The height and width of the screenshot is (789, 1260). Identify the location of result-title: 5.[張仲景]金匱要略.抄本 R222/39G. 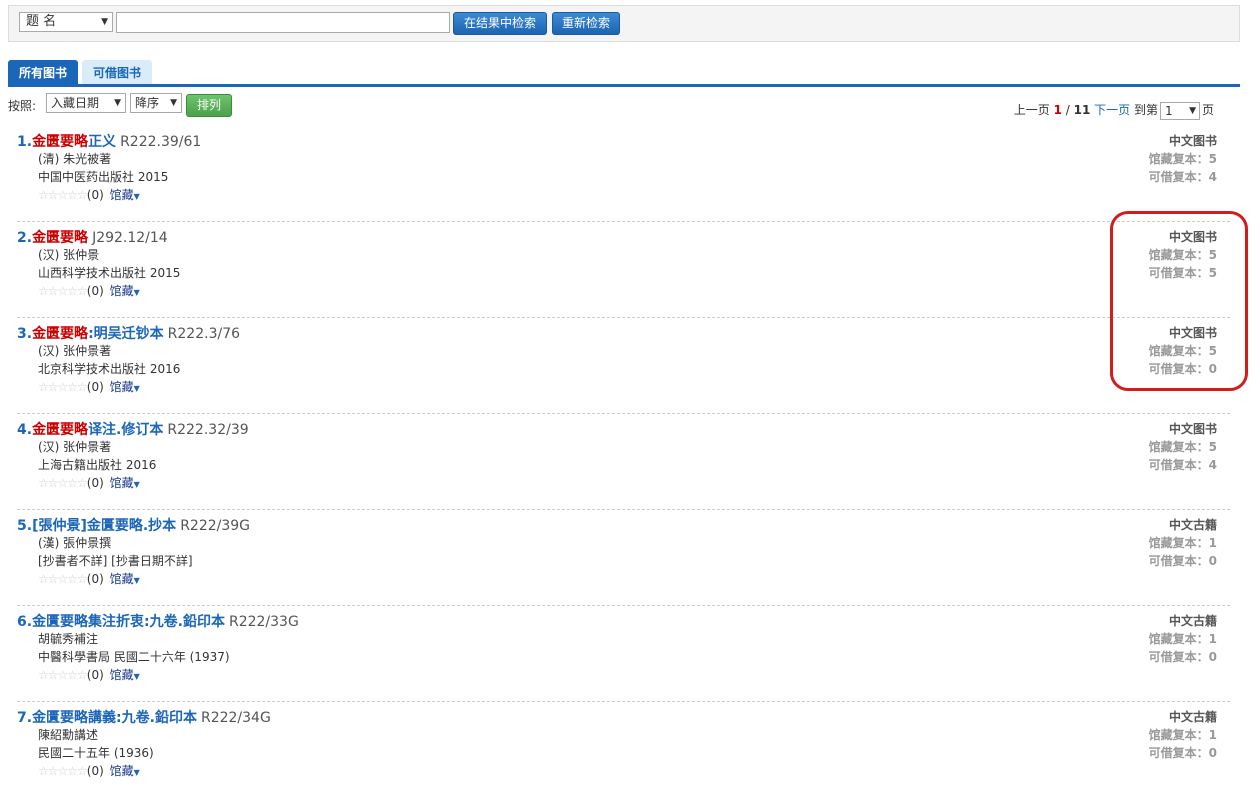
(133, 525).